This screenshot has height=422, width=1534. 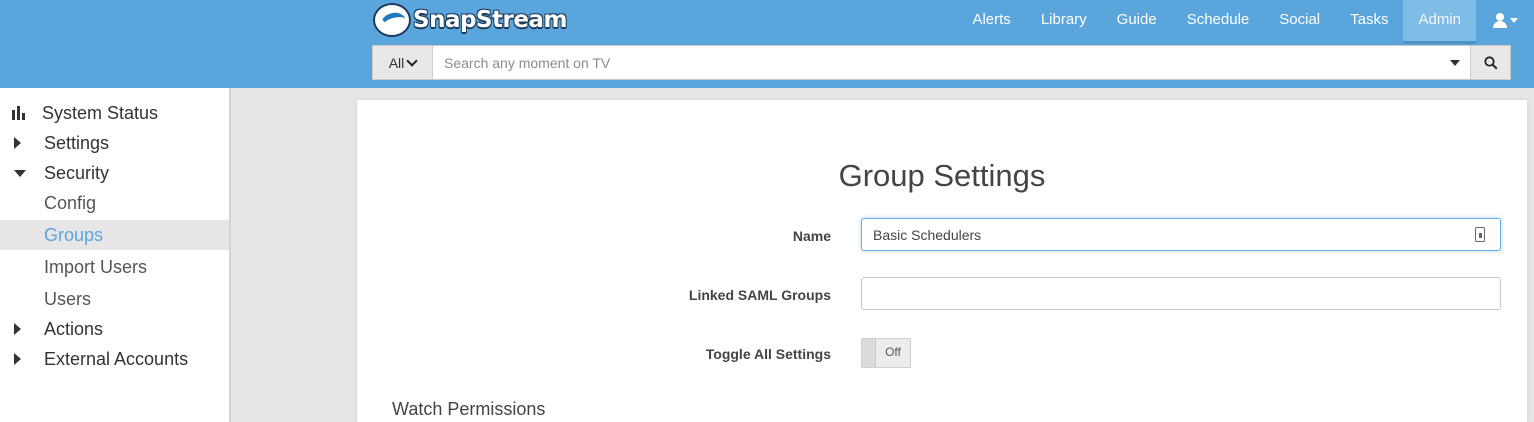 What do you see at coordinates (70, 202) in the screenshot?
I see `sidebar-item-label: Config` at bounding box center [70, 202].